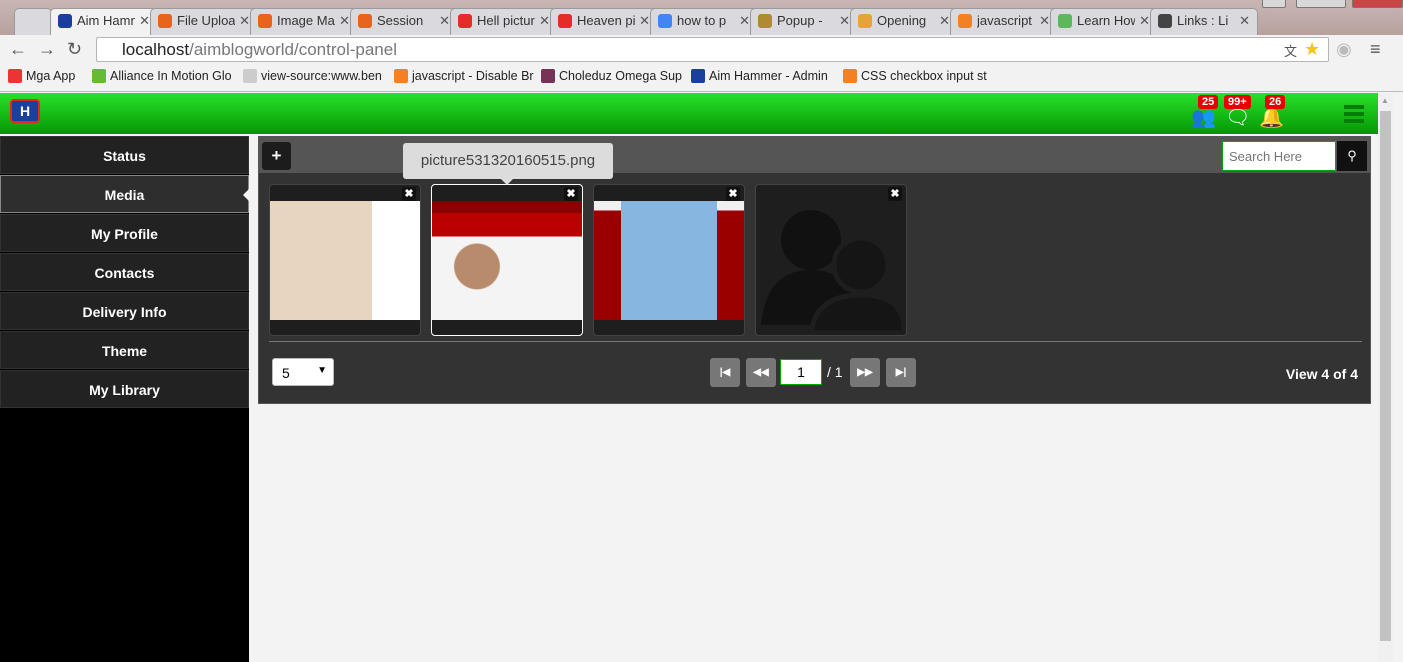  I want to click on close-window-button, so click(1377, 4).